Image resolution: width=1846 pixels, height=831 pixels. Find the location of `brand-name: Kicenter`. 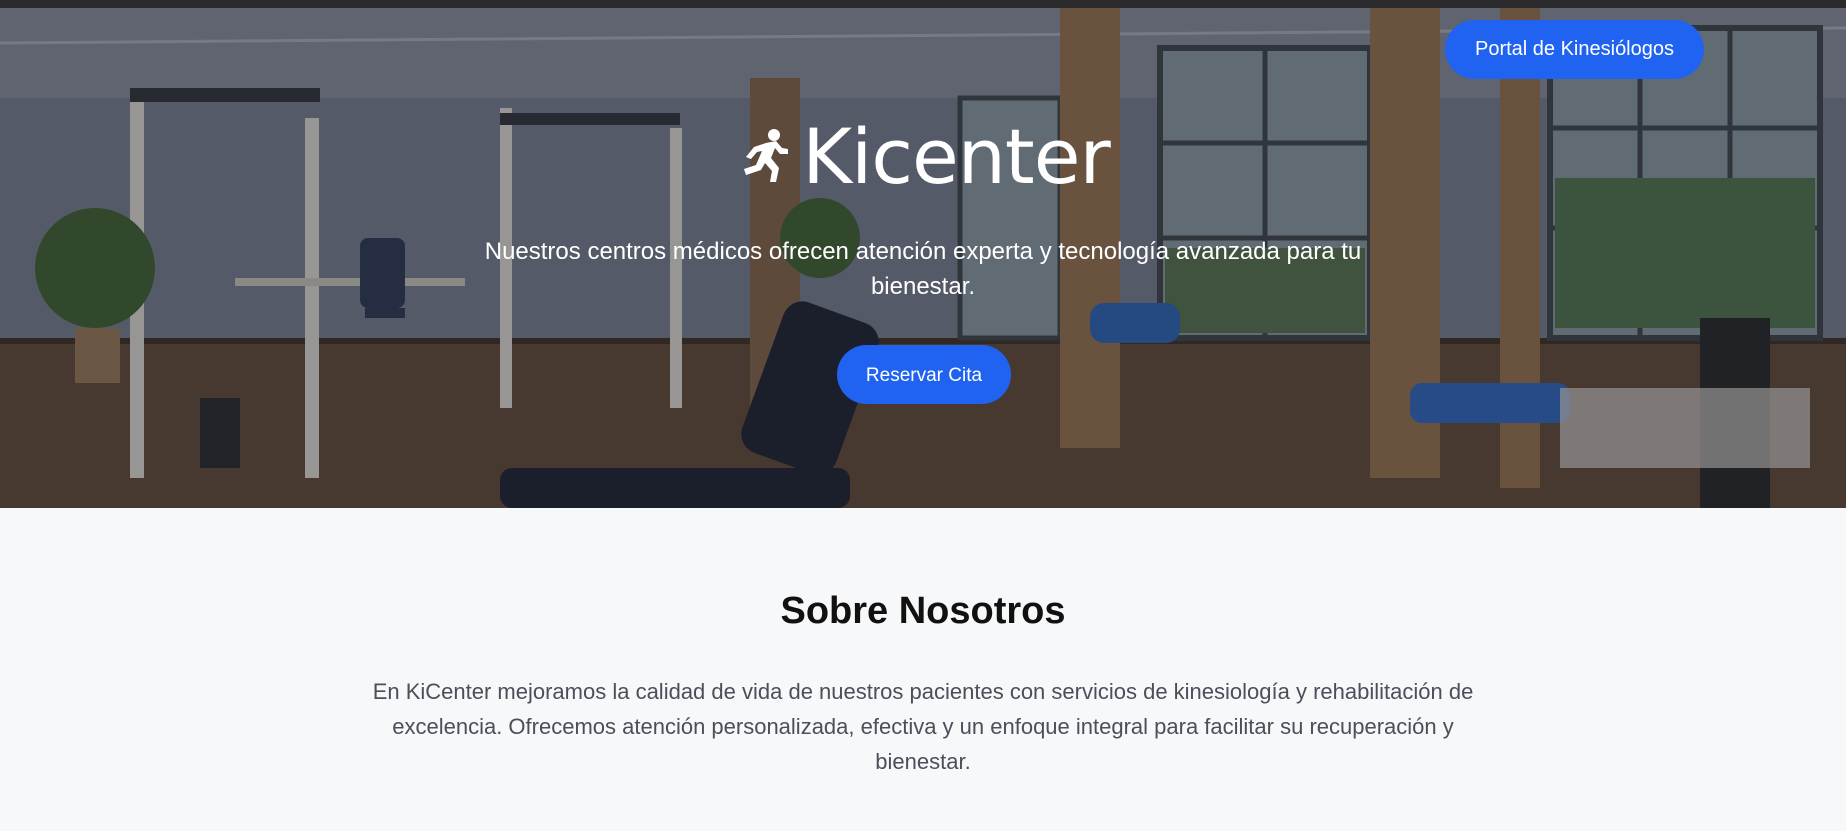

brand-name: Kicenter is located at coordinates (956, 156).